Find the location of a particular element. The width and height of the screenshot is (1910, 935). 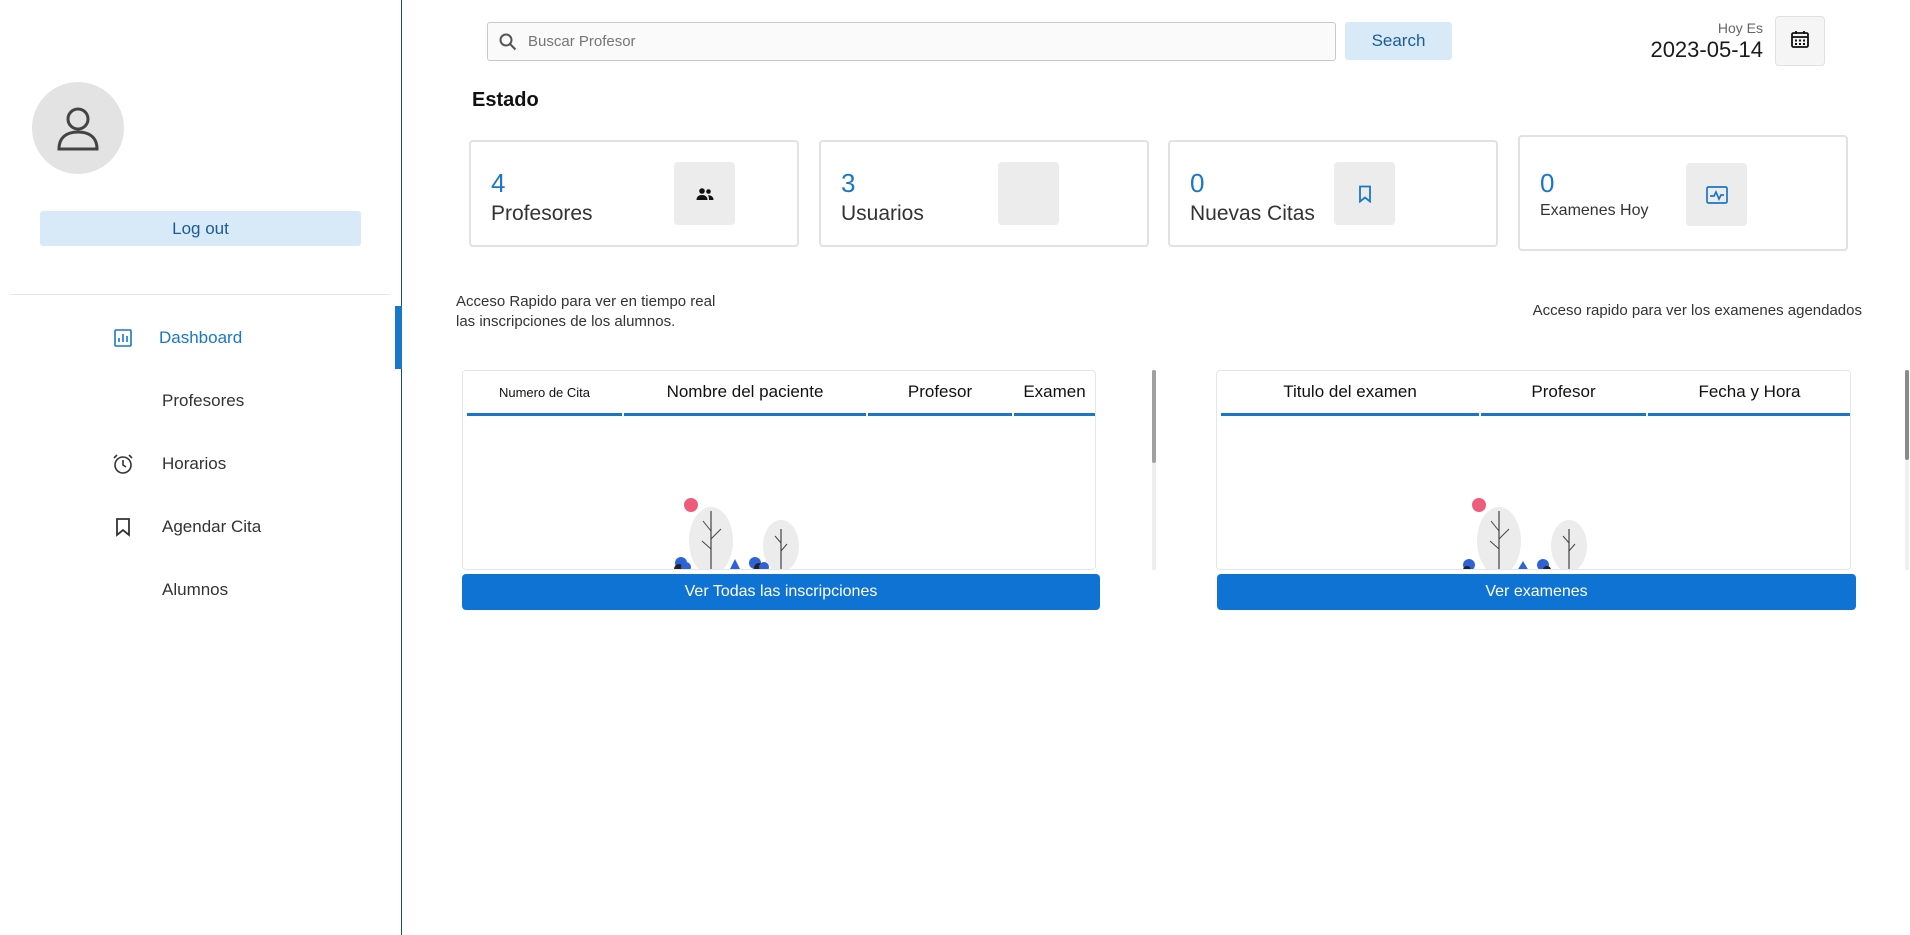

sidebar-item-label: Horarios is located at coordinates (194, 463).